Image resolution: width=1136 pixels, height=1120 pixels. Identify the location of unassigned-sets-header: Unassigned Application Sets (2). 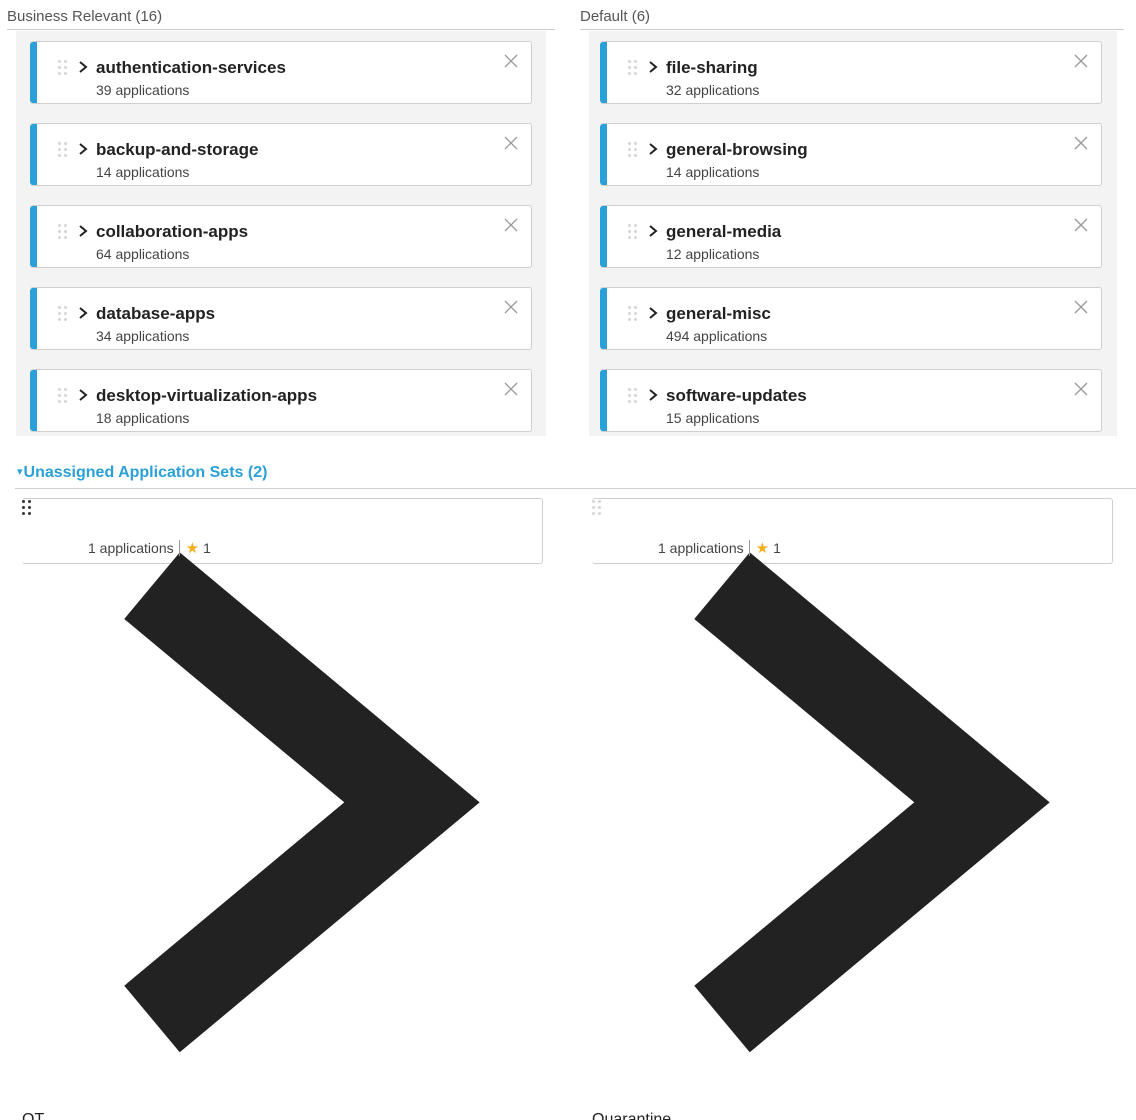
(146, 472).